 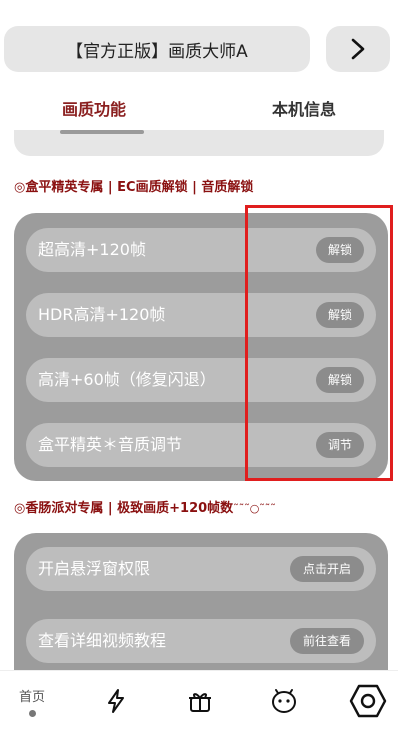 I want to click on enable-float-window-button: 点击开启, so click(x=327, y=569).